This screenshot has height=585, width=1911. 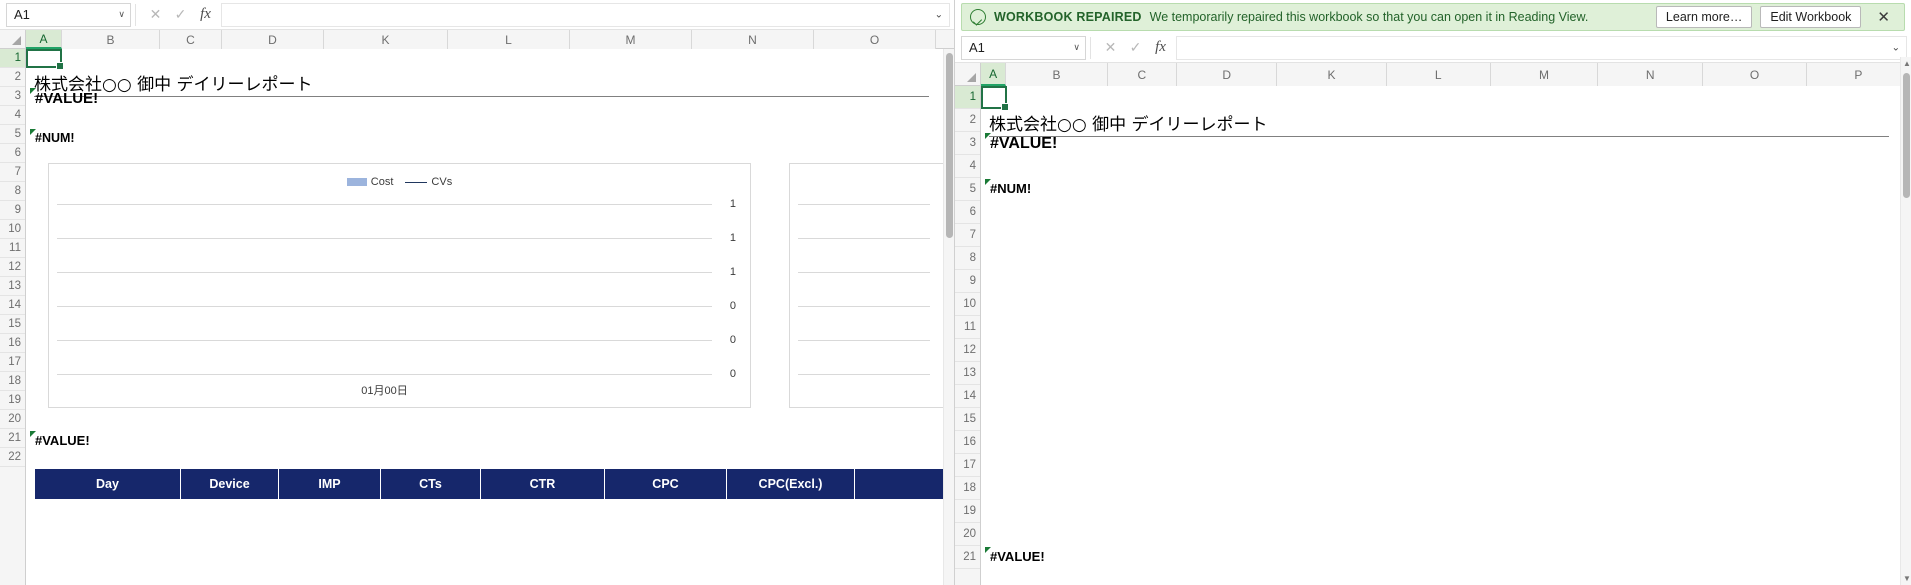 I want to click on right-vertical-scrollbar: ▲ ▼, so click(x=1905, y=321).